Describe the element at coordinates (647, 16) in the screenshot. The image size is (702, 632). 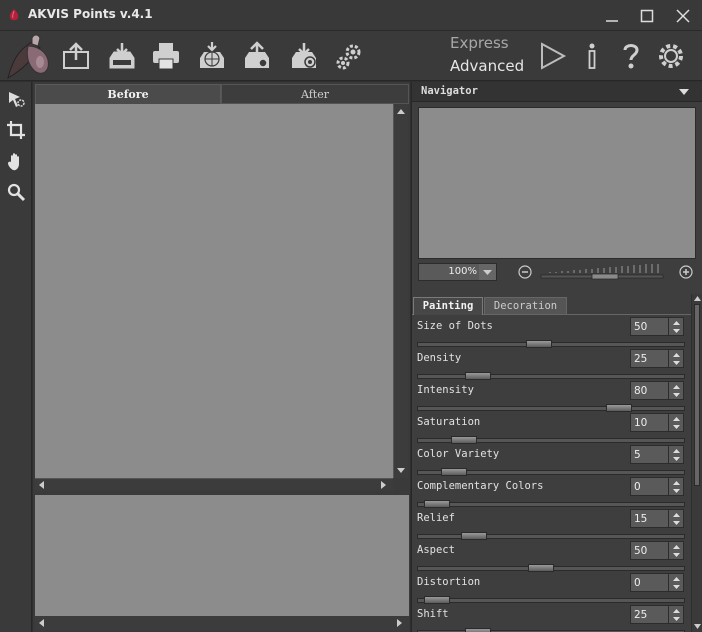
I see `maximize-button` at that location.